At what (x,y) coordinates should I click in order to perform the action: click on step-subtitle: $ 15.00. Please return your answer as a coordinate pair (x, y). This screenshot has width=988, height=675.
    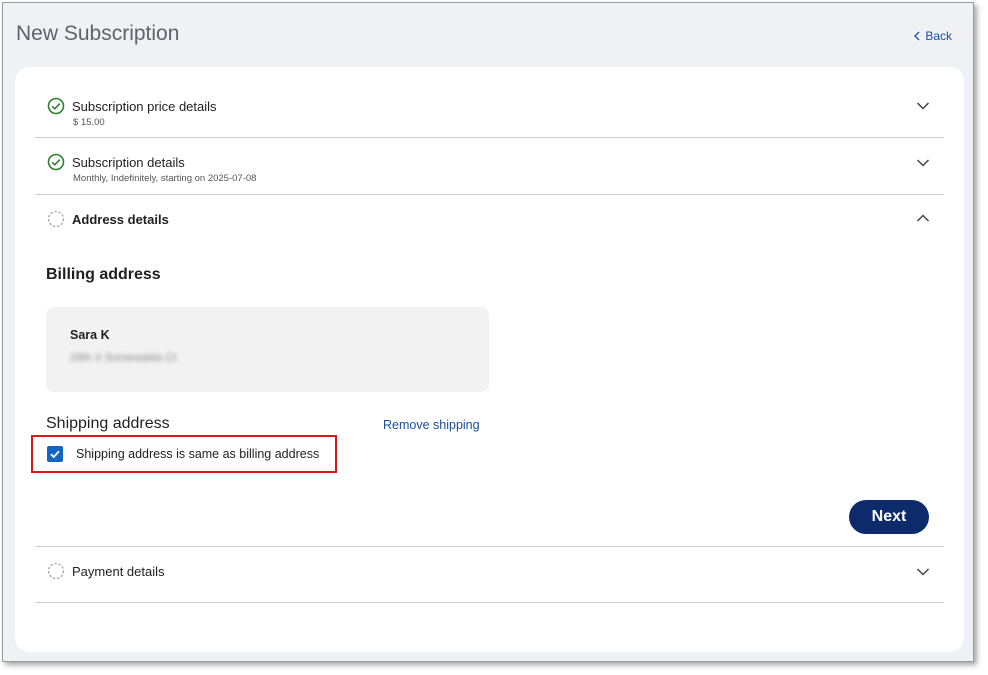
    Looking at the image, I should click on (89, 122).